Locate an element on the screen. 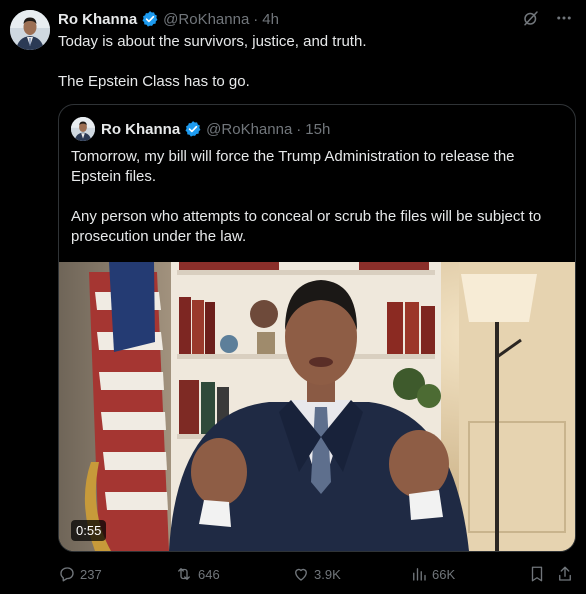 The image size is (586, 594). action-bar: 237 646 3.9K 66K is located at coordinates (316, 574).